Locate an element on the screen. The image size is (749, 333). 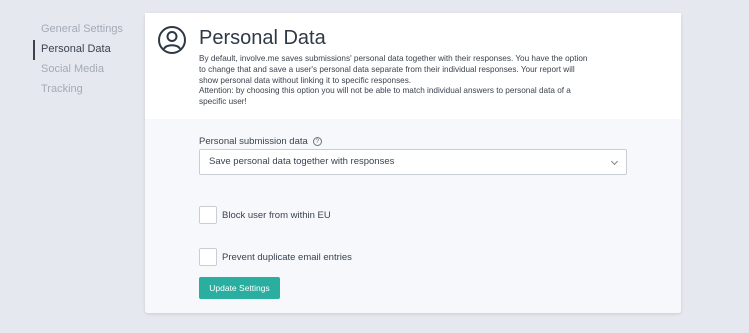
sidebar-item-social-media: Social Media is located at coordinates (88, 70).